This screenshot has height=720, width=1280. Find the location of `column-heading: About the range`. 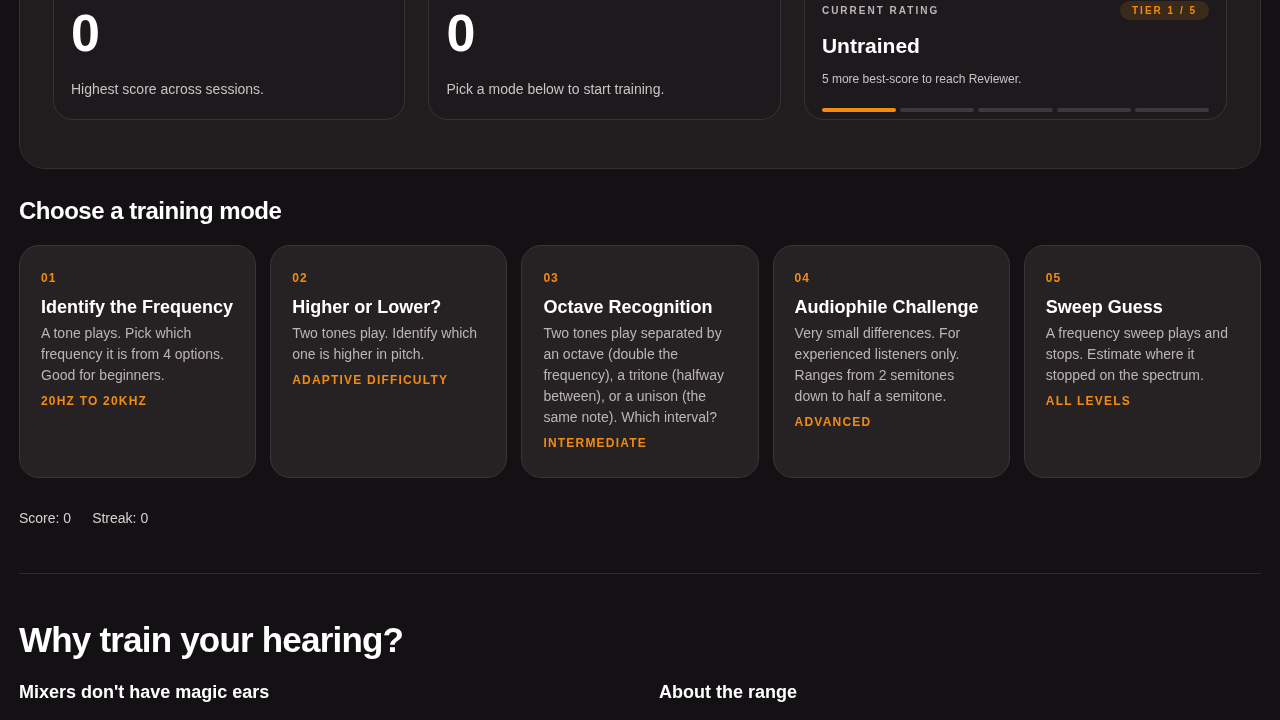

column-heading: About the range is located at coordinates (728, 692).